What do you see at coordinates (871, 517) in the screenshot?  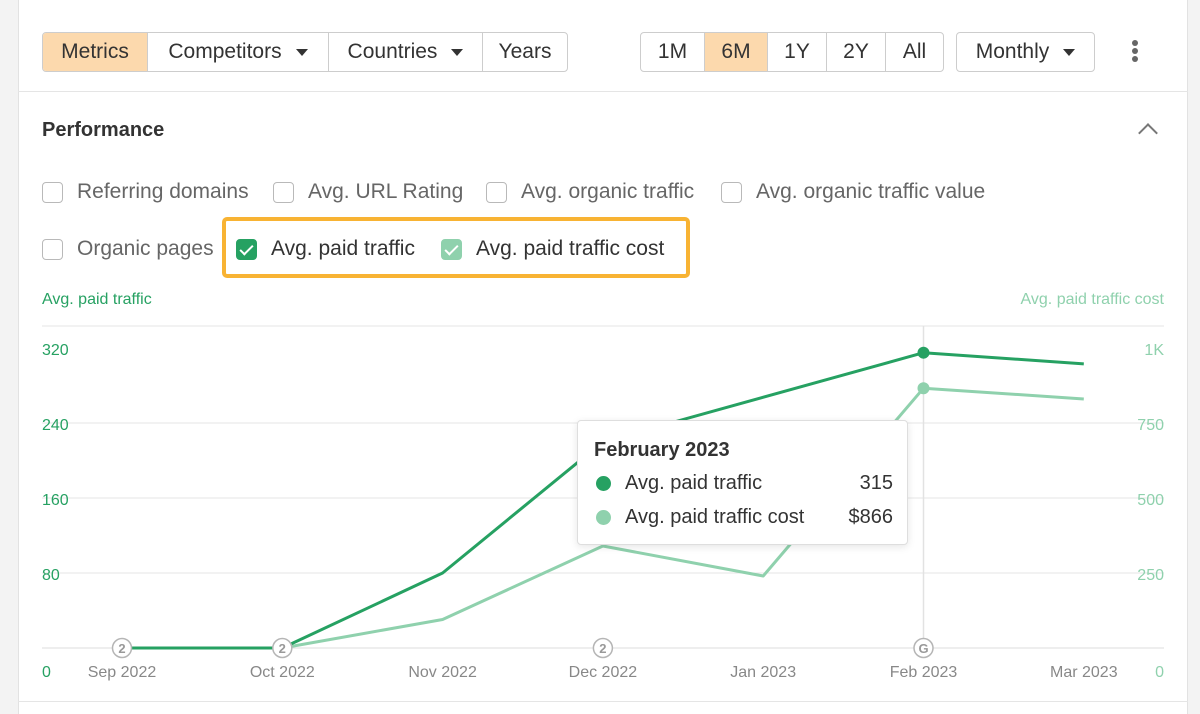 I see `tooltip-row-value: $866` at bounding box center [871, 517].